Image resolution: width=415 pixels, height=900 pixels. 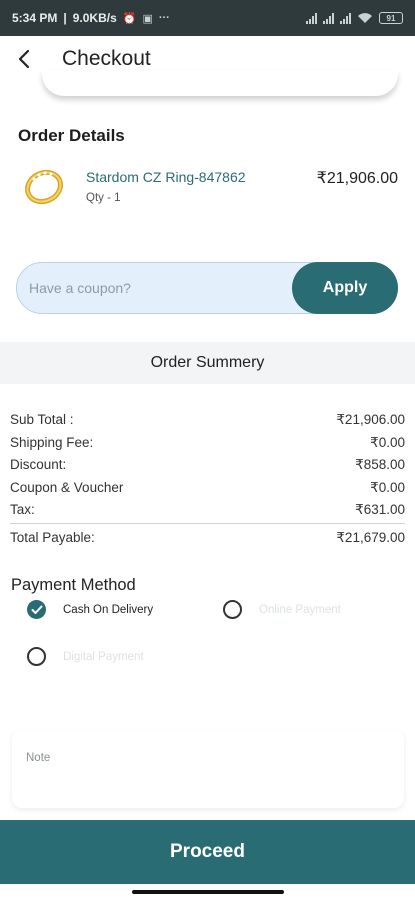 I want to click on note-box, so click(x=208, y=769).